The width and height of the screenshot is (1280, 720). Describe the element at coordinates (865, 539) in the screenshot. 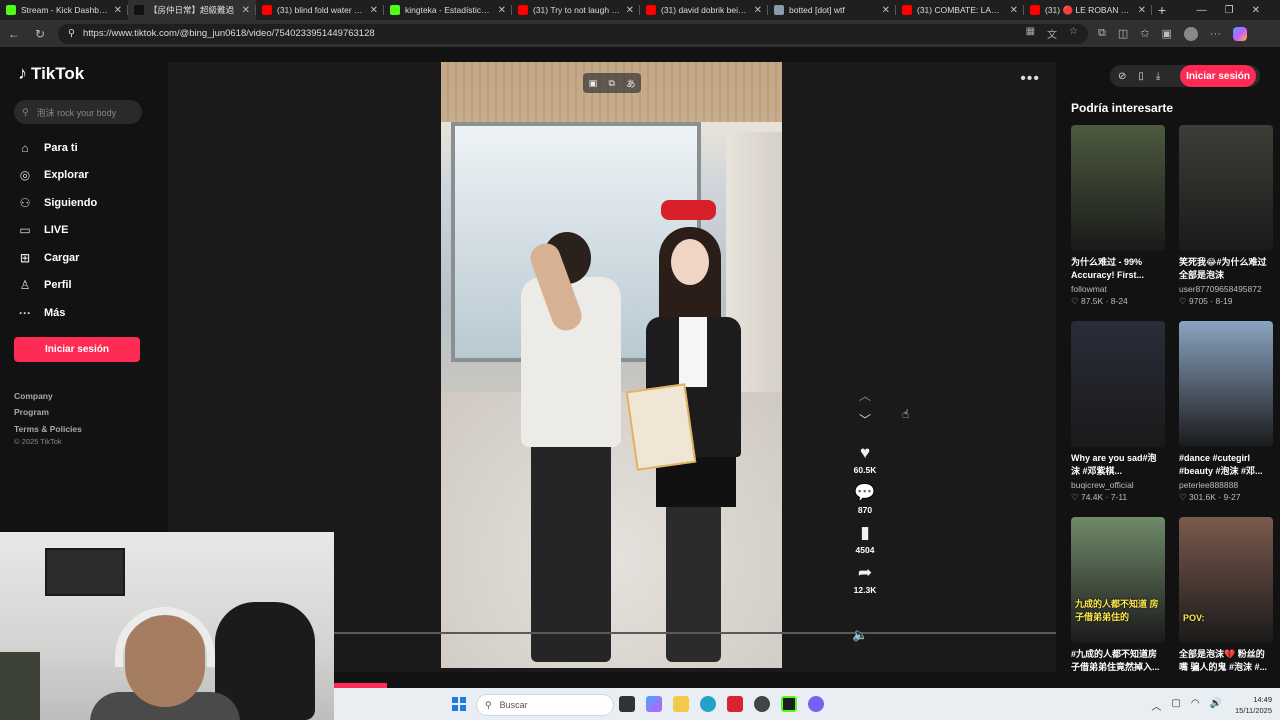

I see `save-button: ▮ 4504` at that location.